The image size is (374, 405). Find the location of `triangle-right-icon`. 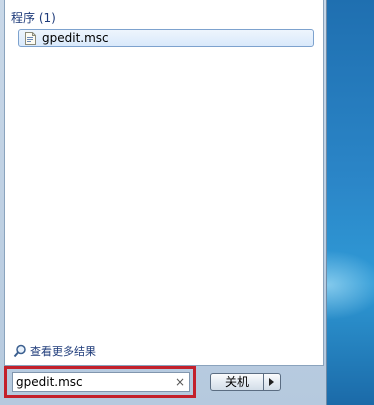

triangle-right-icon is located at coordinates (271, 382).